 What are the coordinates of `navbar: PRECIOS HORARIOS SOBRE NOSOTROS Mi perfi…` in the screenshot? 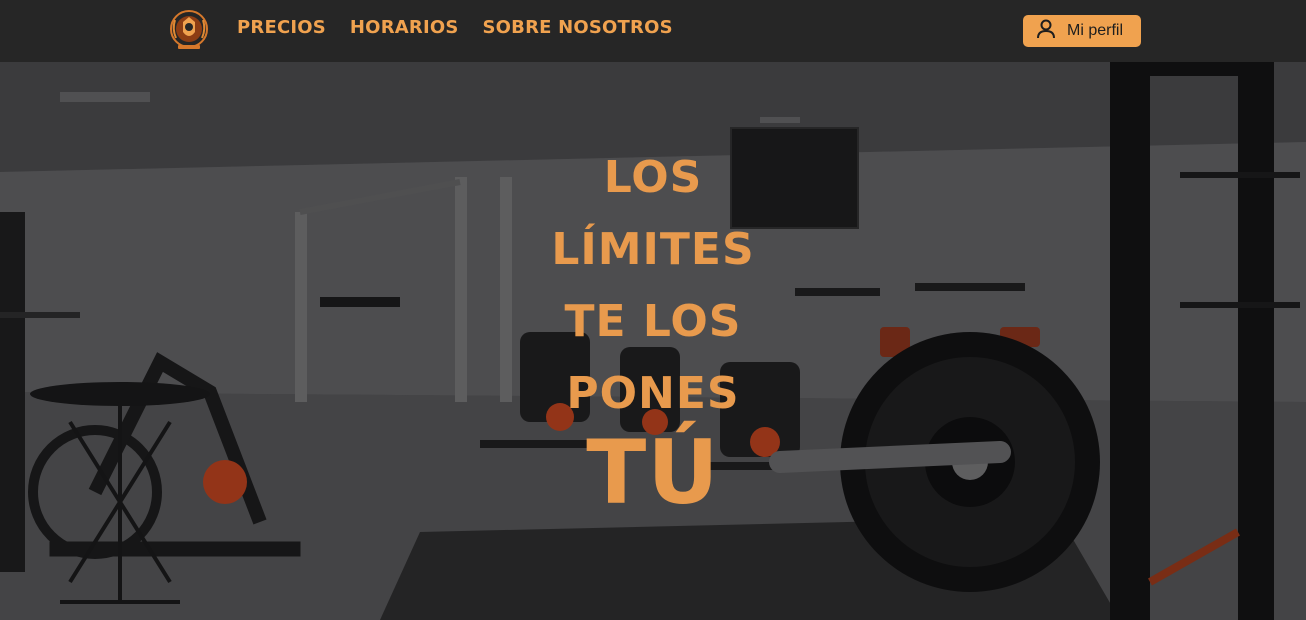 It's located at (653, 31).